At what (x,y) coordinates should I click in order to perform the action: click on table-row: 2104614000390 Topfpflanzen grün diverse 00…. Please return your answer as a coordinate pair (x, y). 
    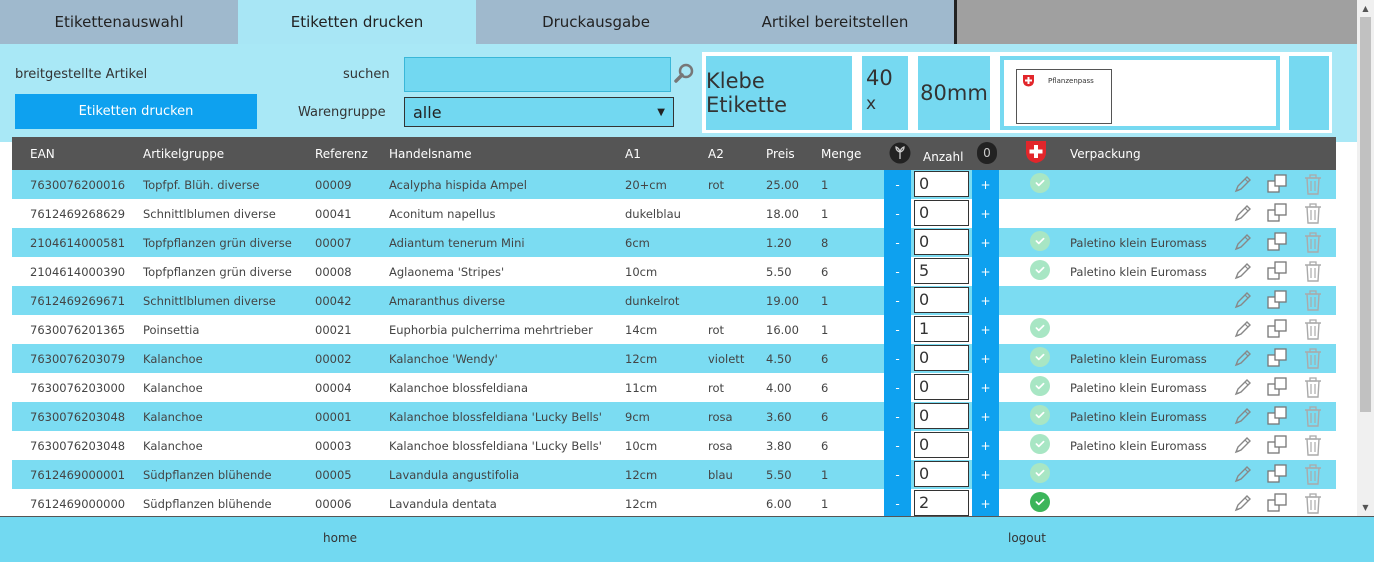
    Looking at the image, I should click on (674, 271).